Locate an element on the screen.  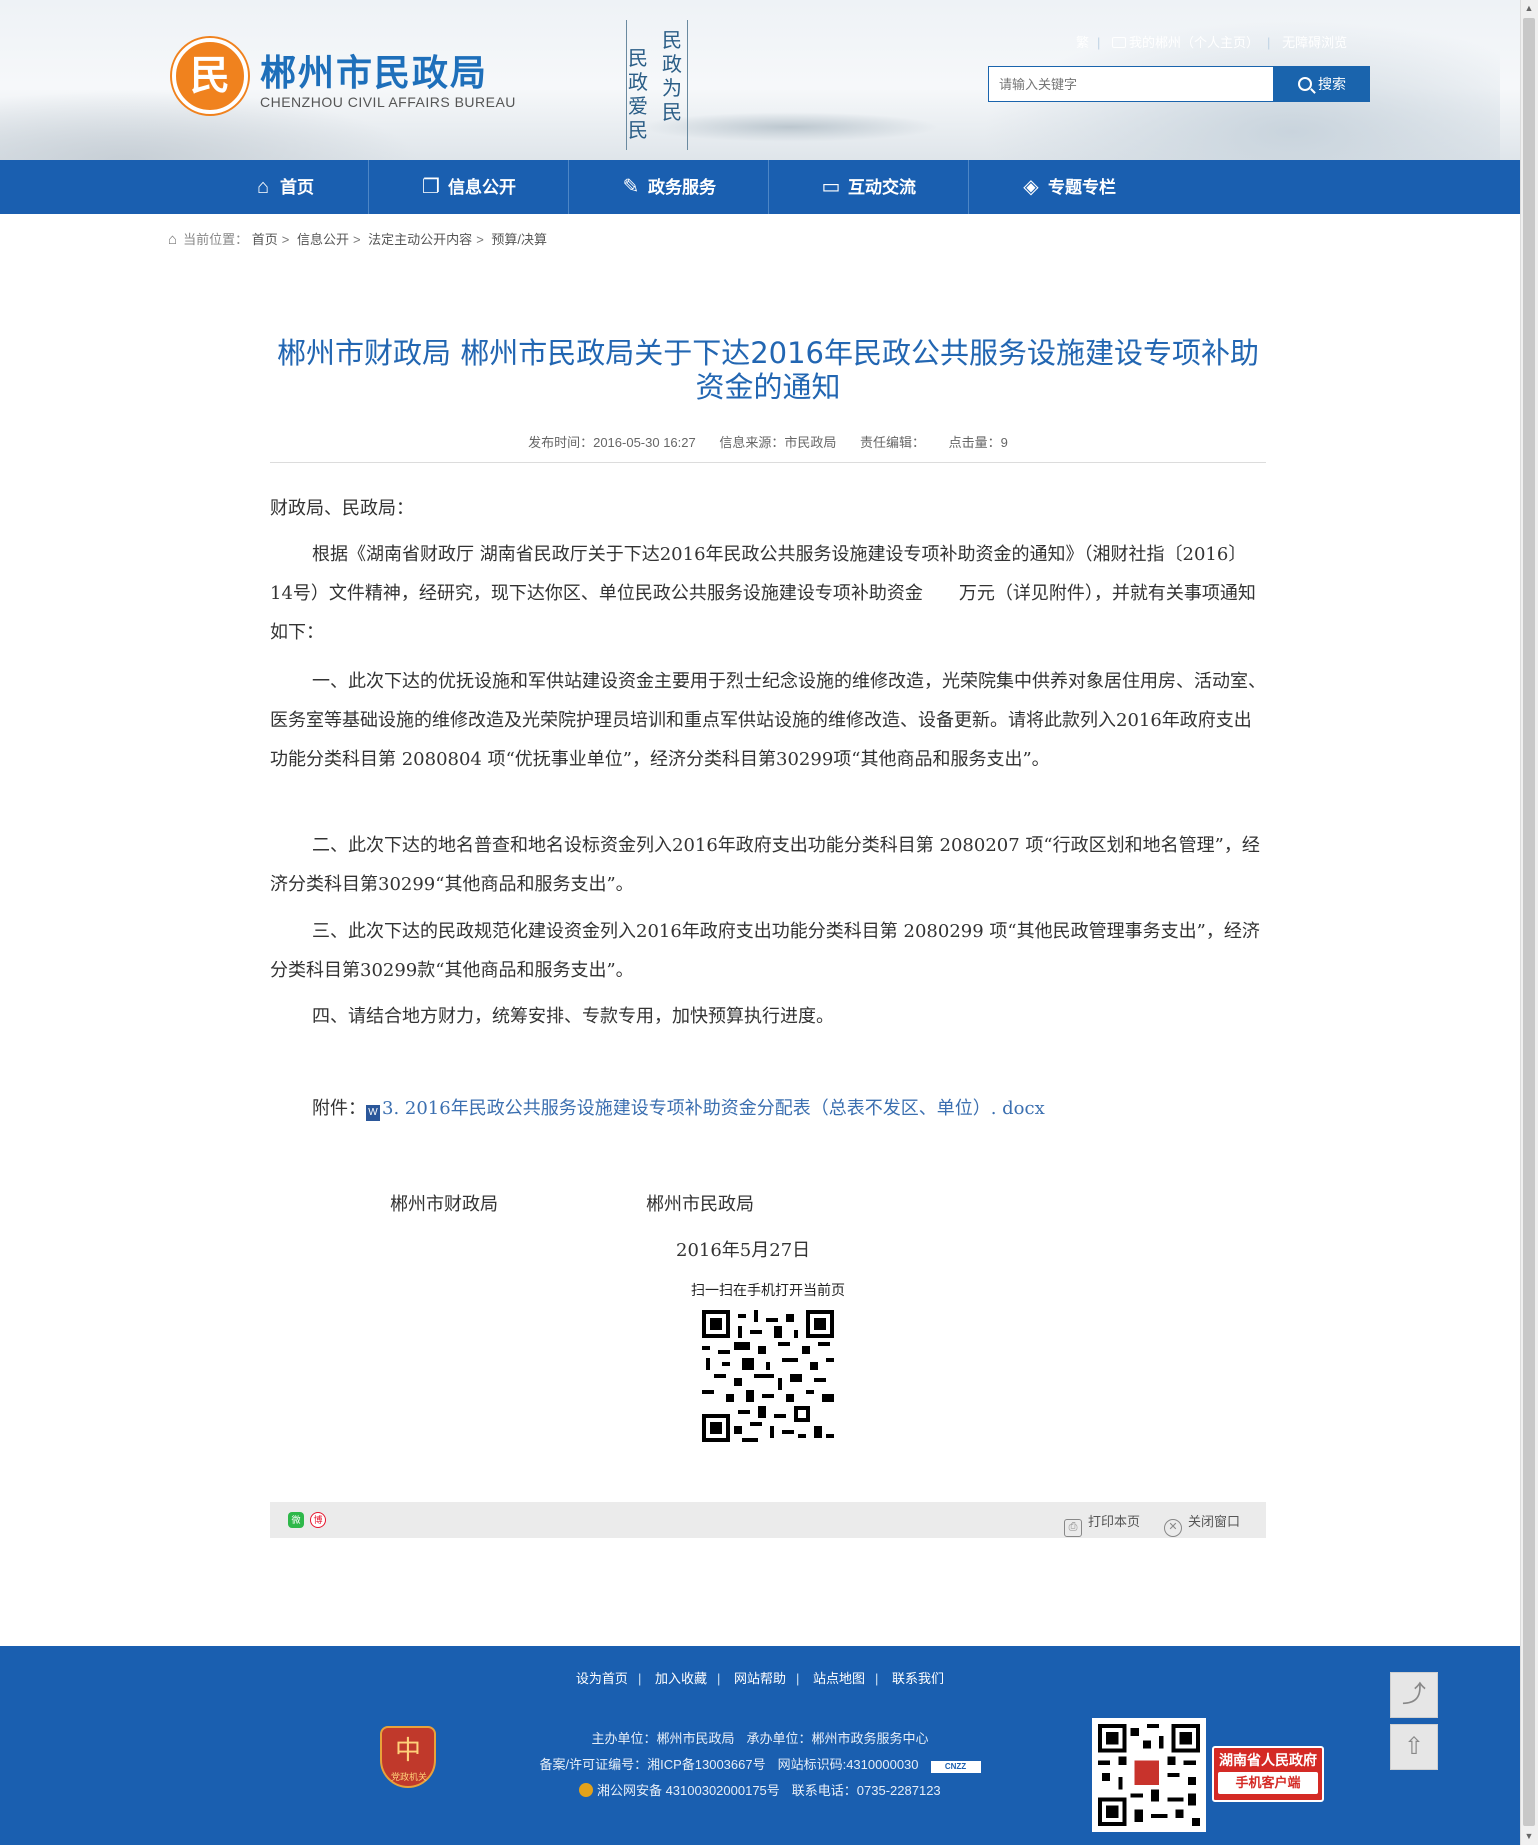
nav-item-special-topics: ◈ 专题专栏 is located at coordinates (1068, 187).